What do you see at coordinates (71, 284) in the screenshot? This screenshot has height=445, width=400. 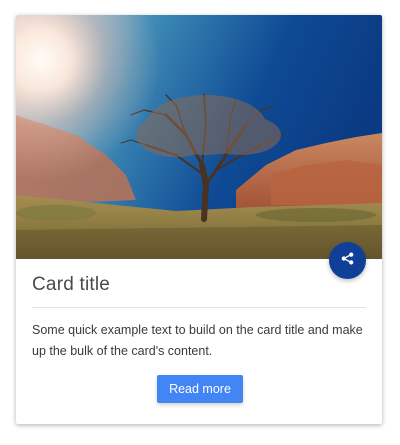 I see `card-title: Card title` at bounding box center [71, 284].